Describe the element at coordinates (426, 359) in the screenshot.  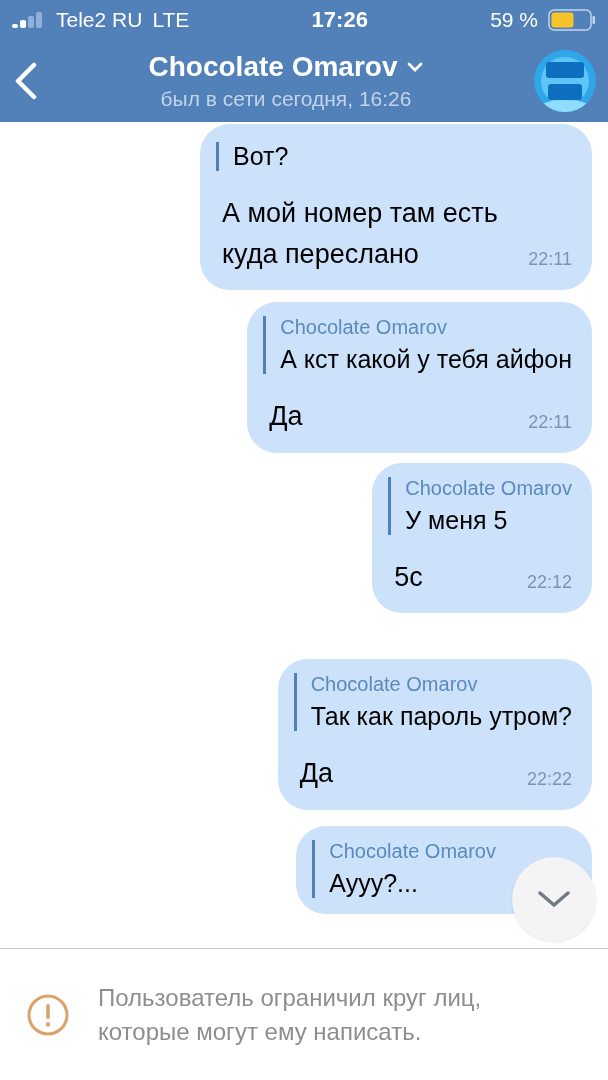
I see `reply-text: А кст какой у тебя айфон` at that location.